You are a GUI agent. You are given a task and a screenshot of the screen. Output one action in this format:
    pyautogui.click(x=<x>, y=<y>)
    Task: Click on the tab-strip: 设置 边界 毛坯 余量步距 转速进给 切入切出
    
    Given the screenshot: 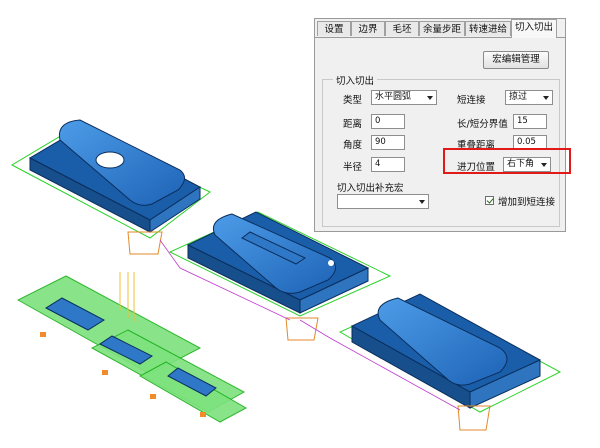 What is the action you would take?
    pyautogui.click(x=440, y=28)
    